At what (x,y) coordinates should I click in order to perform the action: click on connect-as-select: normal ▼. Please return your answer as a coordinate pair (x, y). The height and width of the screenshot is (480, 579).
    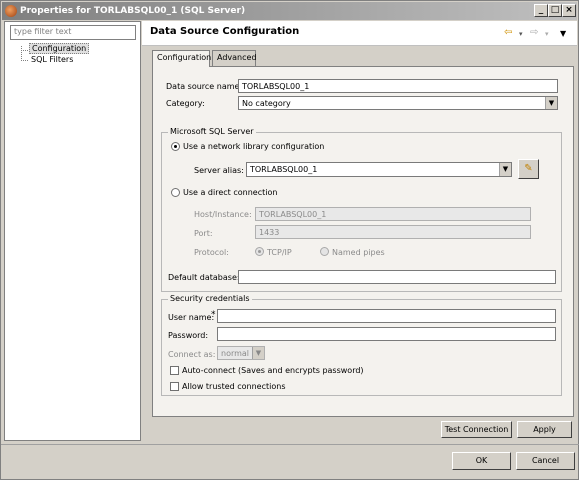
    Looking at the image, I should click on (241, 353).